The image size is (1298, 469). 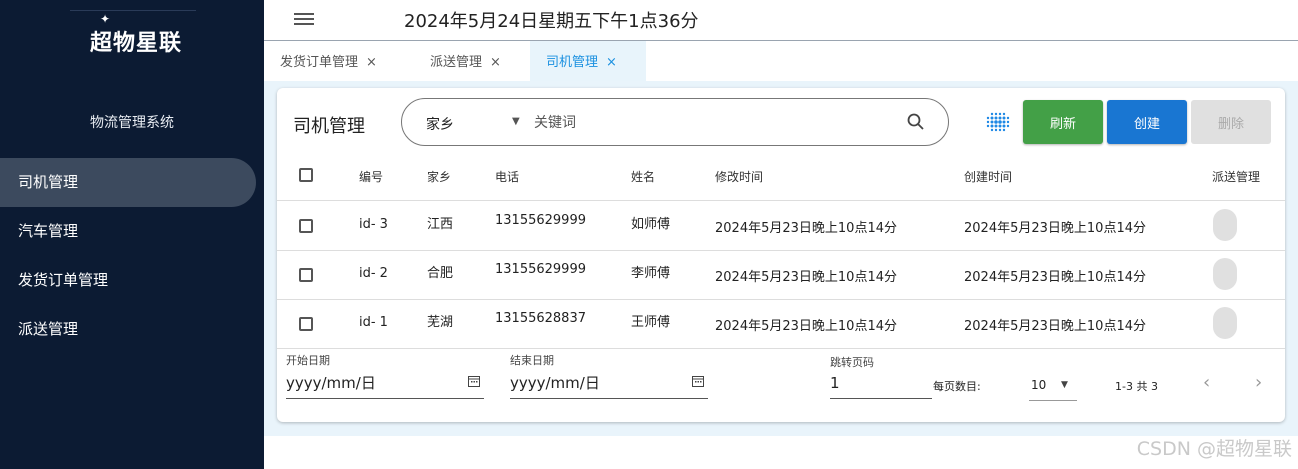 What do you see at coordinates (988, 176) in the screenshot?
I see `column-header-created: 创建时间` at bounding box center [988, 176].